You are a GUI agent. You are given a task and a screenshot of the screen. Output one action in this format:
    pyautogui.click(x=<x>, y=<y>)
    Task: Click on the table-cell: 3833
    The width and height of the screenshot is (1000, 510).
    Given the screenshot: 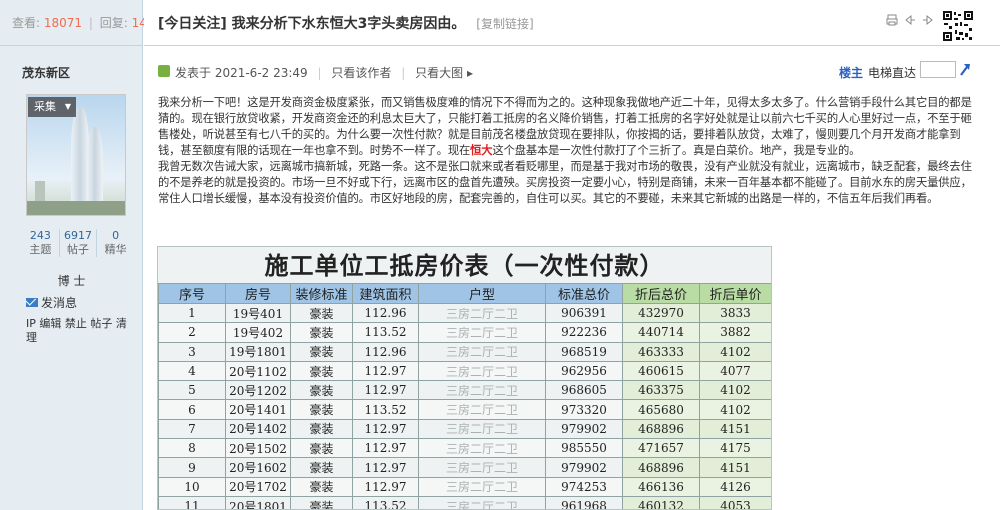 What is the action you would take?
    pyautogui.click(x=735, y=313)
    